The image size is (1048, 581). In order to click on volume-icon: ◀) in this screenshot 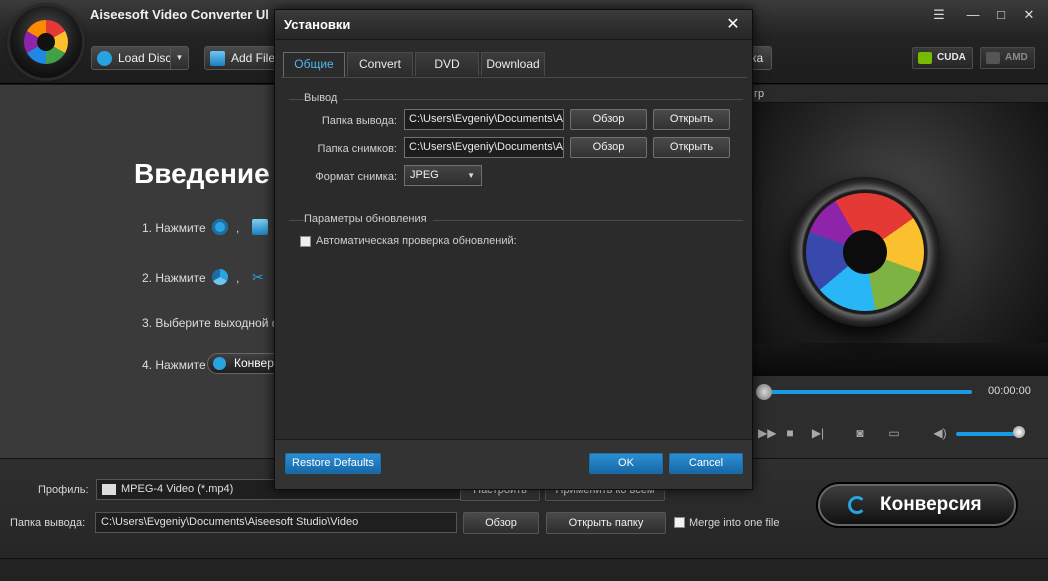, I will do `click(940, 433)`.